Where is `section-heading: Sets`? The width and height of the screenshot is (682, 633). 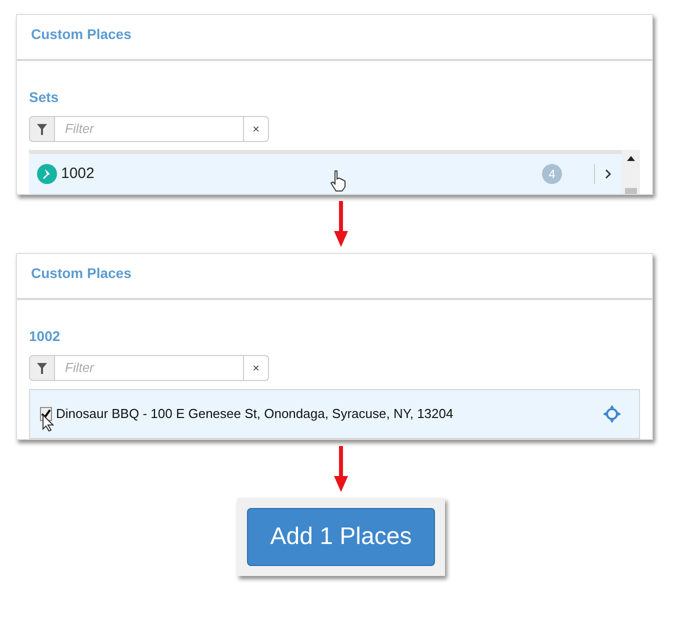
section-heading: Sets is located at coordinates (44, 97).